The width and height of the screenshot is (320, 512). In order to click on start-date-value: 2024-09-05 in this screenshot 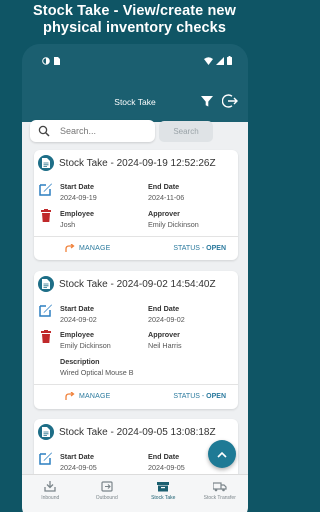, I will do `click(78, 467)`.